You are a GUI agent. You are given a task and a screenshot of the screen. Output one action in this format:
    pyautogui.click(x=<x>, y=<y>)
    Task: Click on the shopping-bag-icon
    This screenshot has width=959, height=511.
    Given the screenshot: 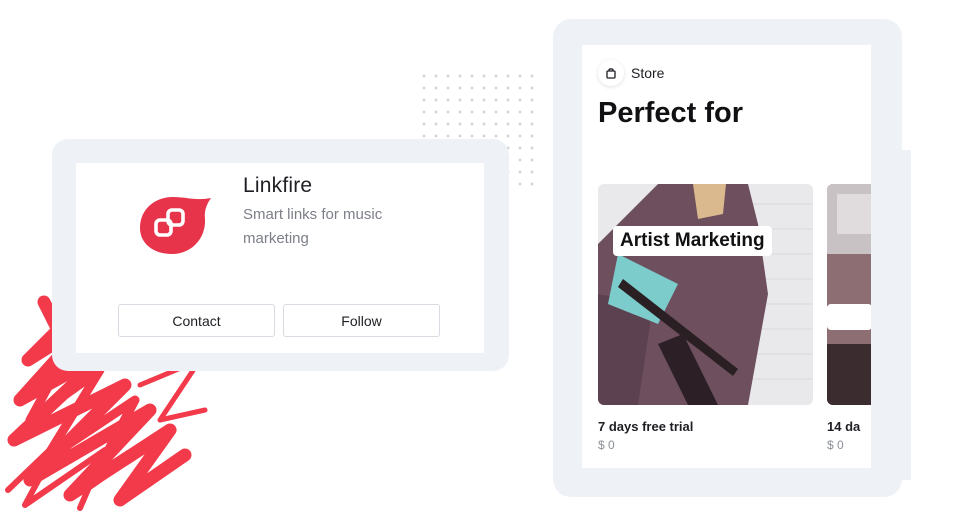 What is the action you would take?
    pyautogui.click(x=611, y=73)
    